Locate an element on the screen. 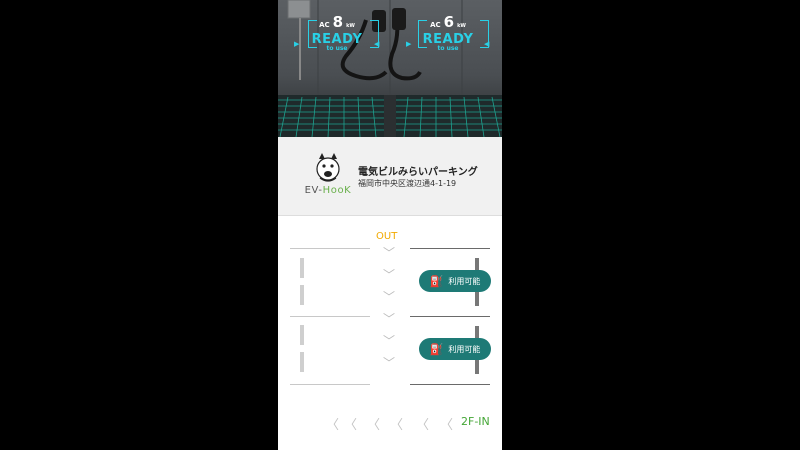 The height and width of the screenshot is (450, 800). exit-label: OUT is located at coordinates (387, 236).